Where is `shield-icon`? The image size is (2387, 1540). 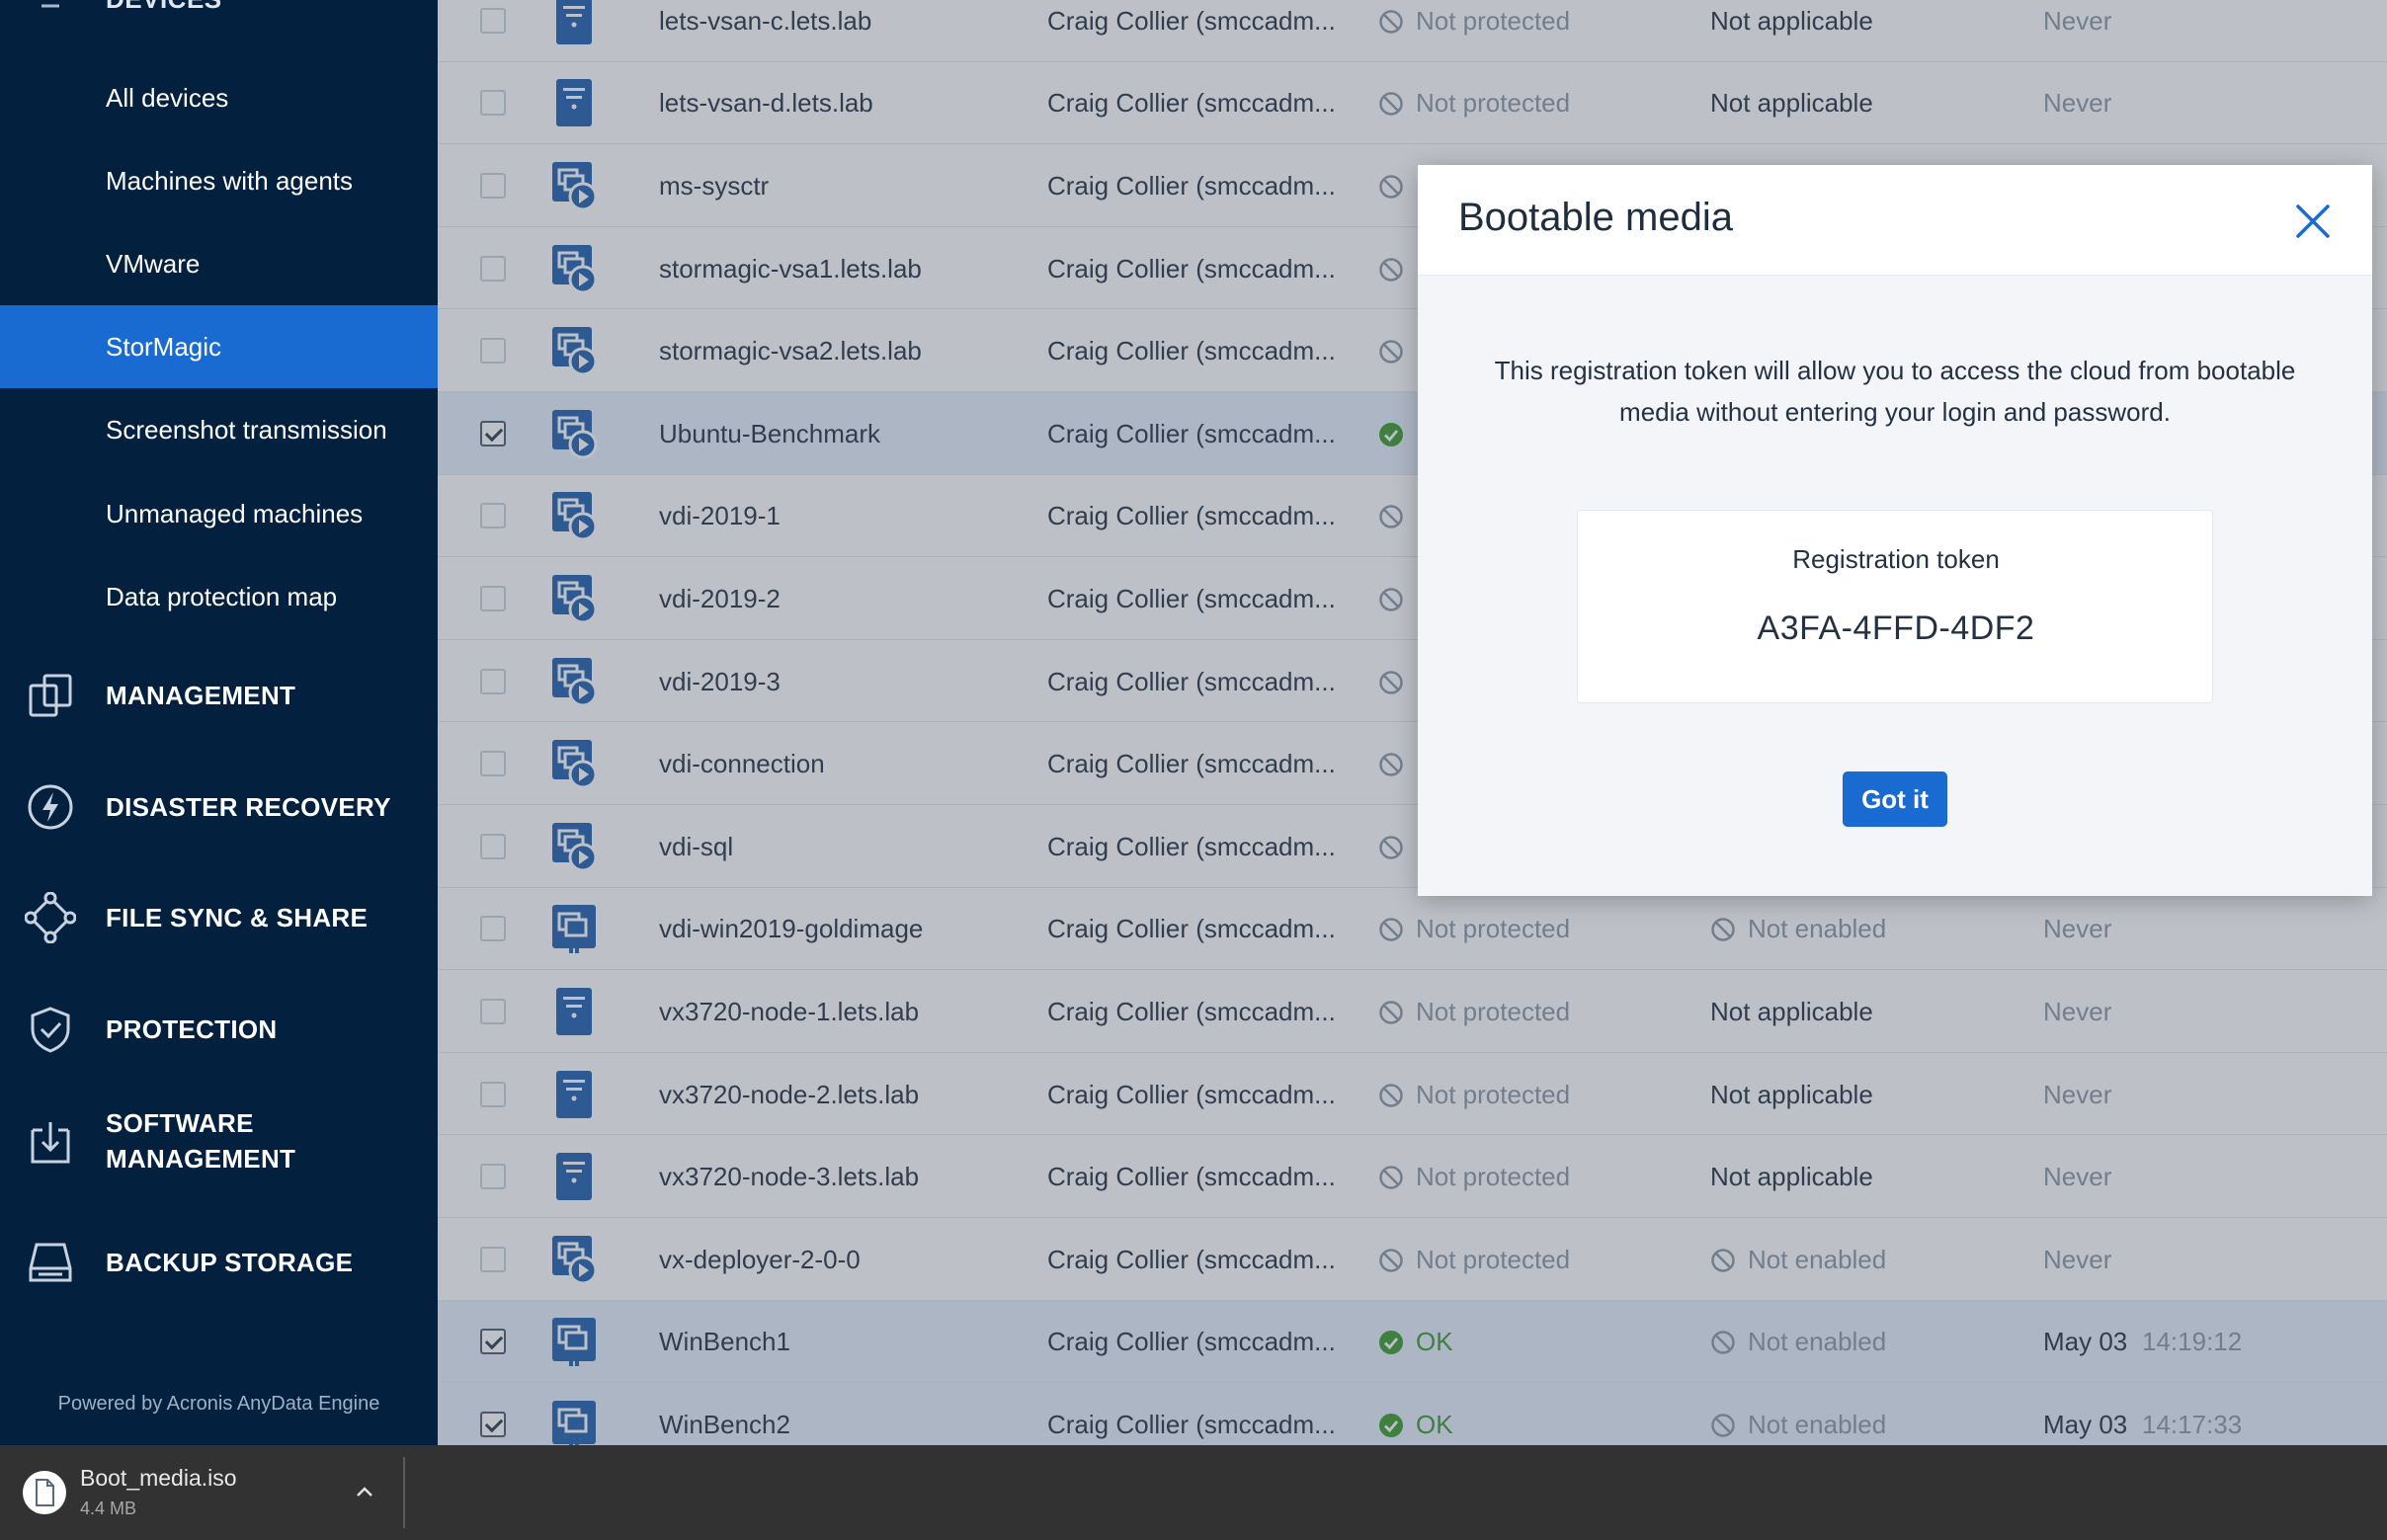
shield-icon is located at coordinates (50, 1030).